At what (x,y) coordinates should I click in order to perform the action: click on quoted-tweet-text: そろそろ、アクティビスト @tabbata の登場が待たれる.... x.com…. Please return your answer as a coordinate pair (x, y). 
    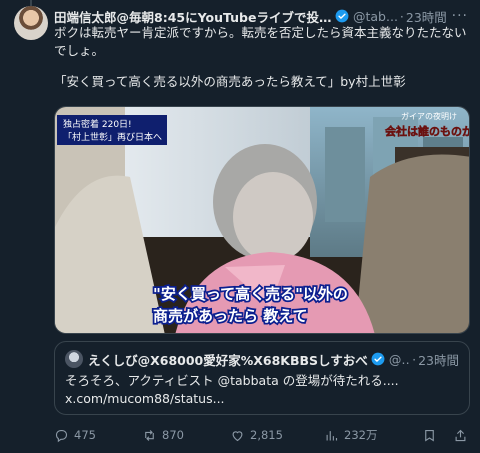
    Looking at the image, I should click on (262, 390).